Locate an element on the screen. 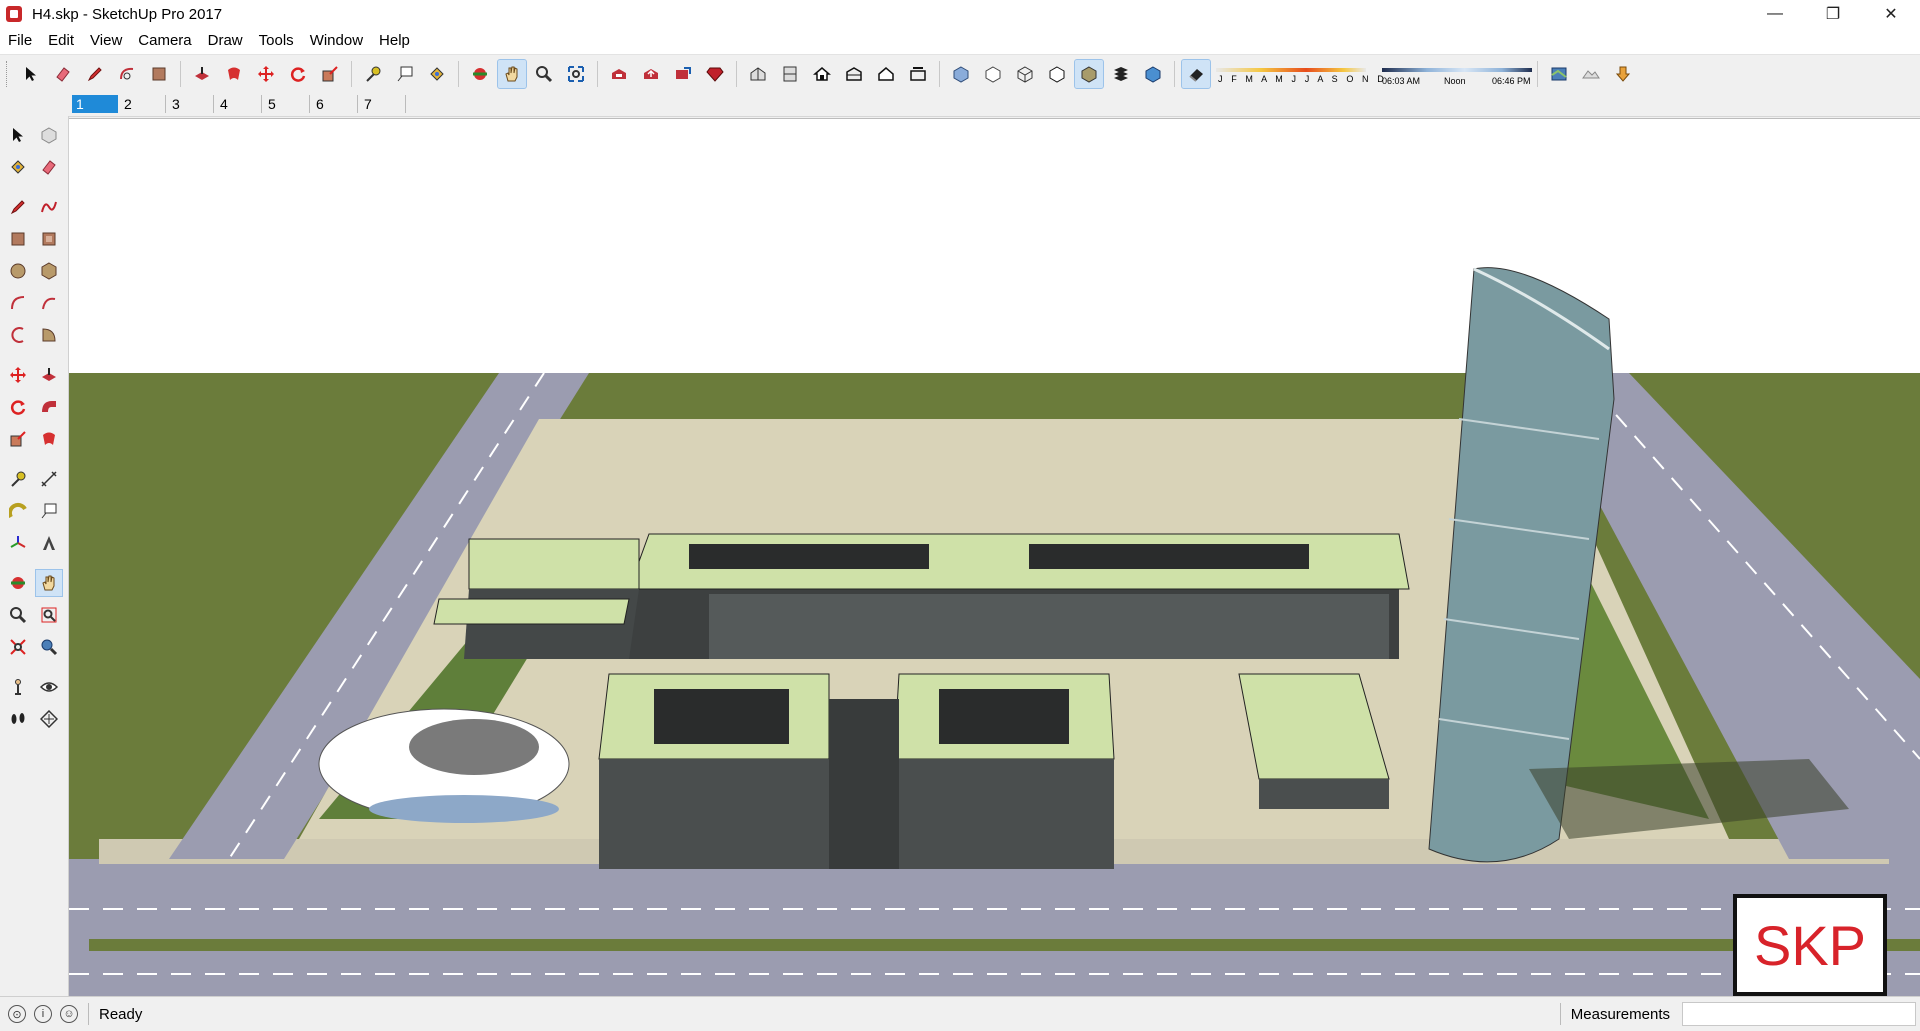 This screenshot has height=1031, width=1920. protractor-tool-button is located at coordinates (18, 511).